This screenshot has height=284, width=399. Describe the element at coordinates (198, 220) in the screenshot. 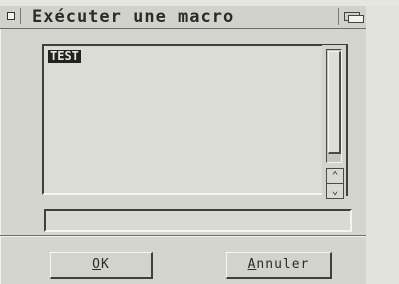

I see `macro-name-input` at that location.